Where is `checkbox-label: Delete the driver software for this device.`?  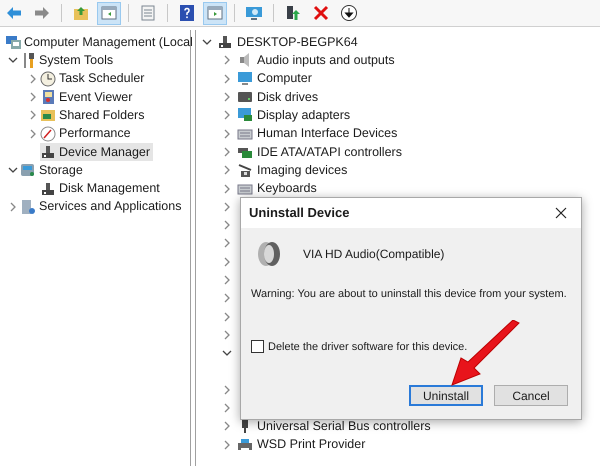
checkbox-label: Delete the driver software for this device. is located at coordinates (368, 347).